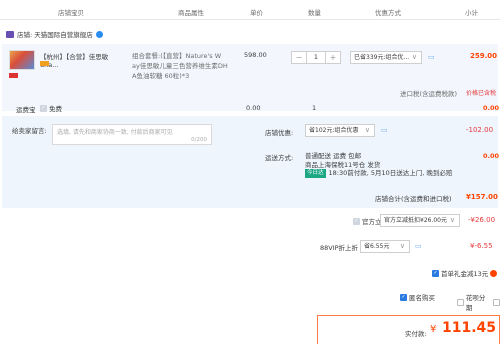 The height and width of the screenshot is (344, 500). I want to click on shop-discount-value: -102.00, so click(480, 130).